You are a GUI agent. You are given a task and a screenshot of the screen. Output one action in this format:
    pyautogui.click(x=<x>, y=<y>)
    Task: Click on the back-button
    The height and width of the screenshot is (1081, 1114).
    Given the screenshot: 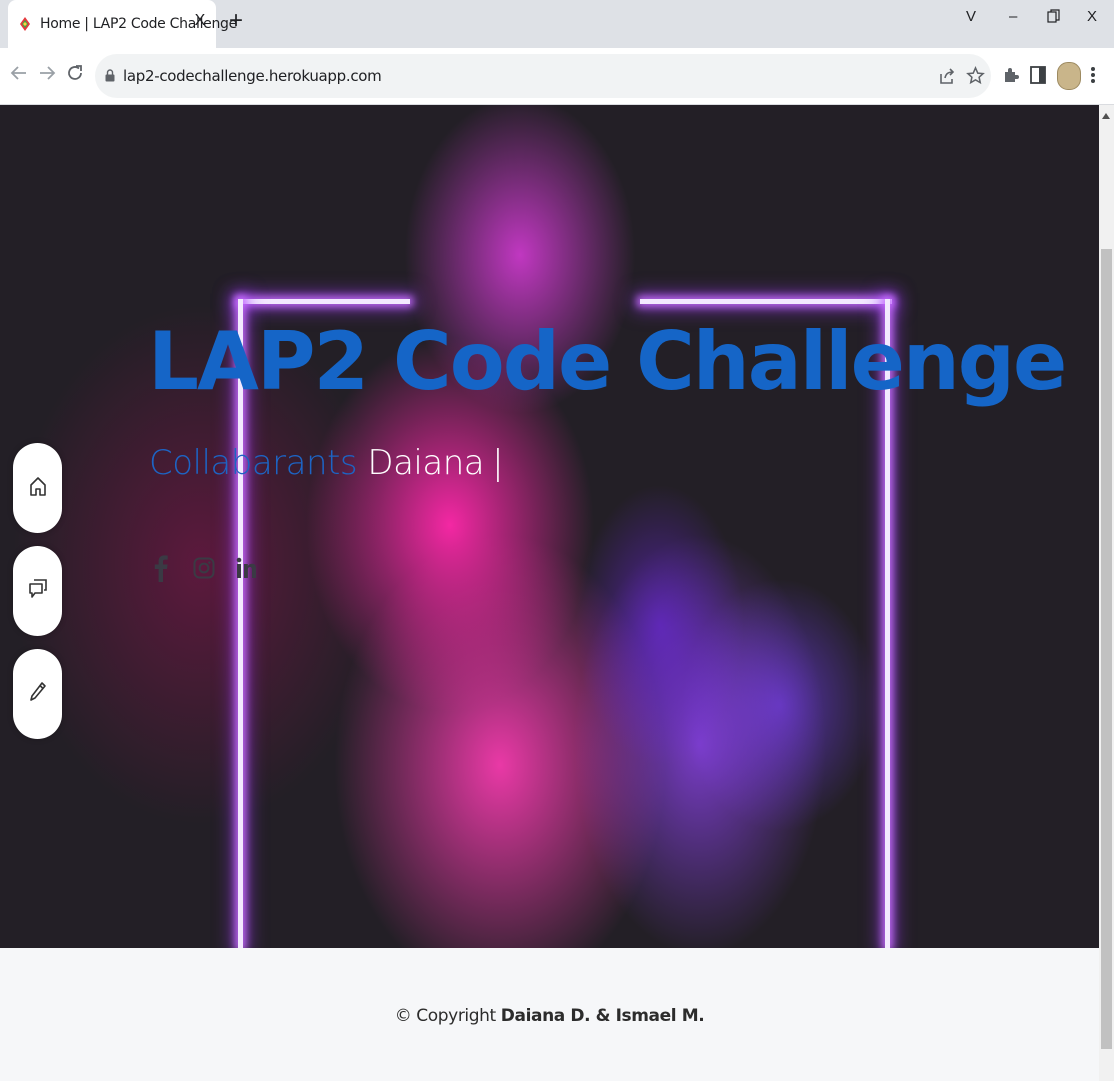 What is the action you would take?
    pyautogui.click(x=19, y=75)
    